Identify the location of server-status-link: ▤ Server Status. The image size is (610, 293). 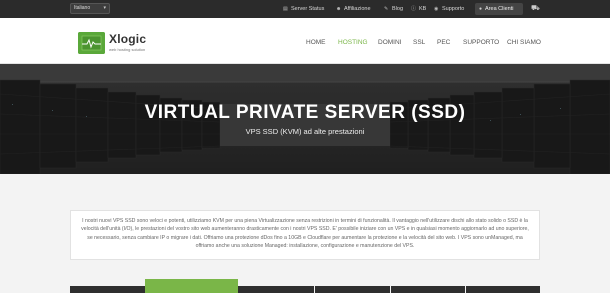
(303, 9).